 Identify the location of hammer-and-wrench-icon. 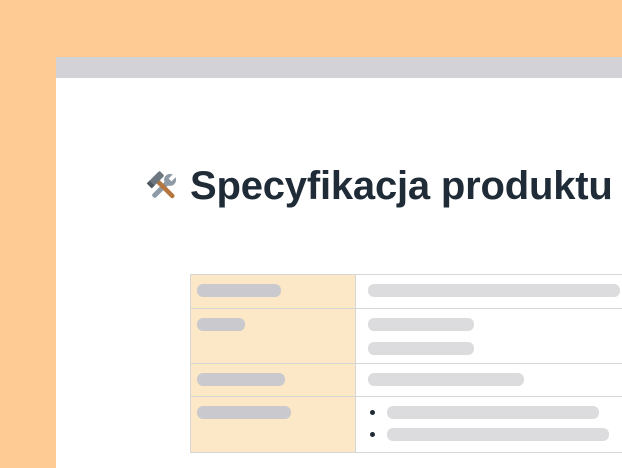
(161, 184).